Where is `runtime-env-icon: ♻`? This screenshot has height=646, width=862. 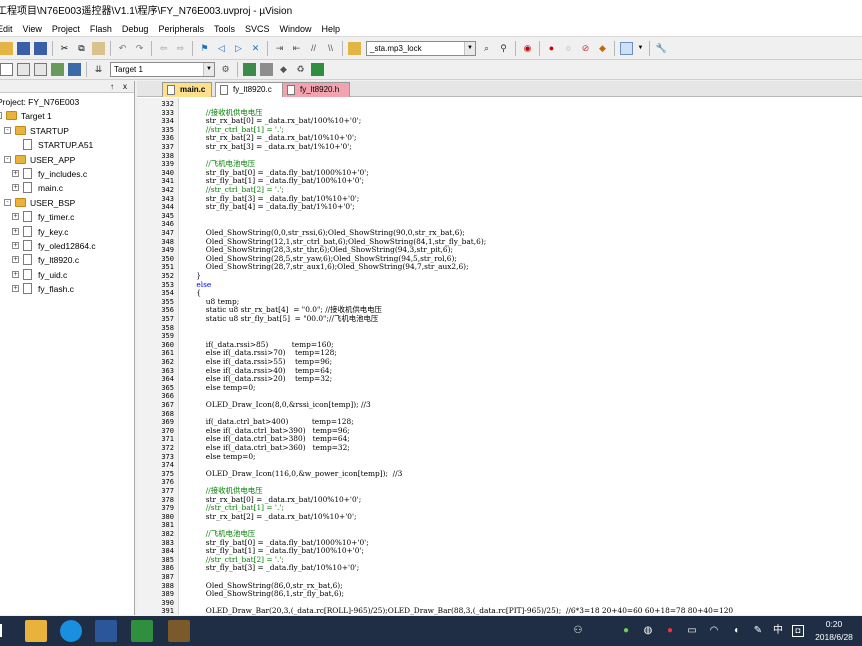
runtime-env-icon: ♻ is located at coordinates (300, 69).